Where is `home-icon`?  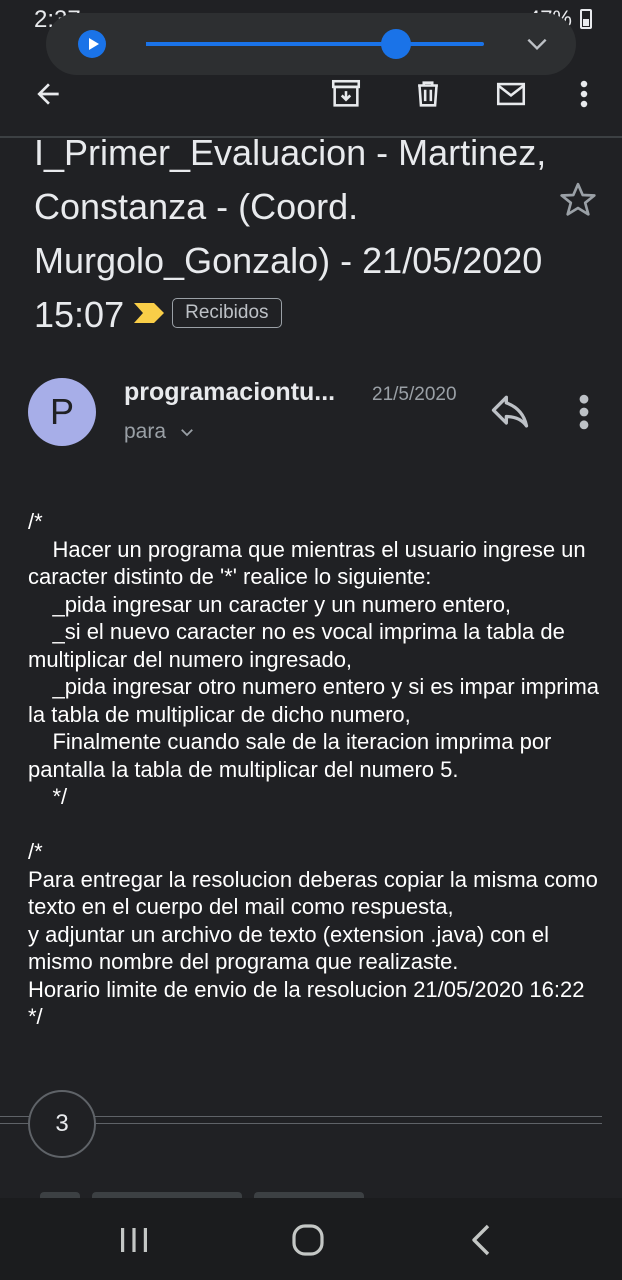
home-icon is located at coordinates (308, 1240).